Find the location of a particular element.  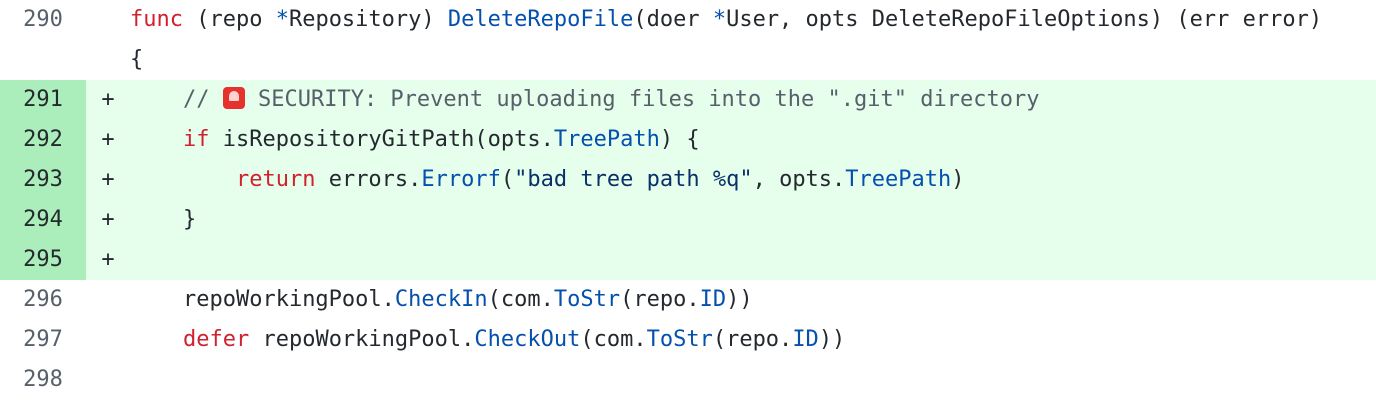

code-text: (doer is located at coordinates (673, 19).